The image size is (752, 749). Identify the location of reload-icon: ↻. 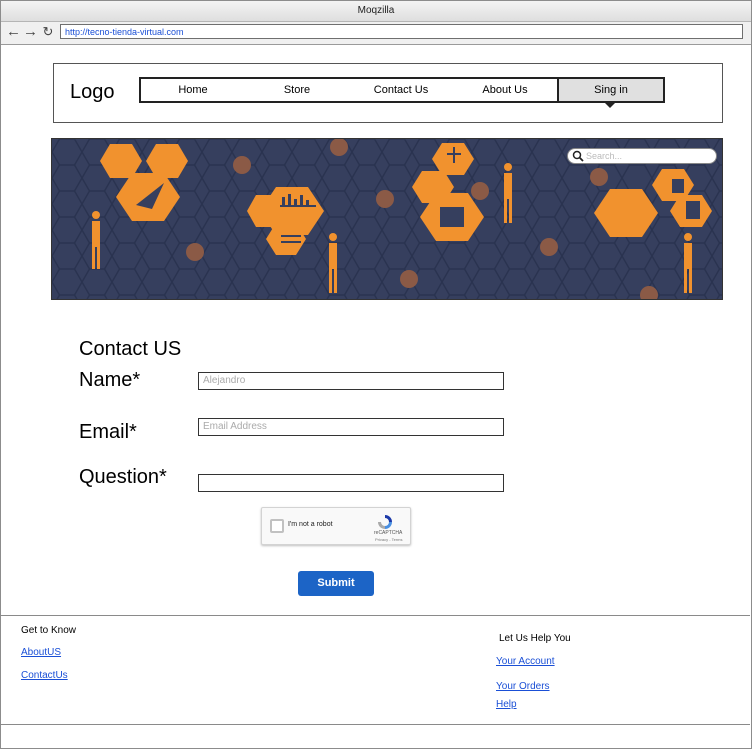
(48, 32).